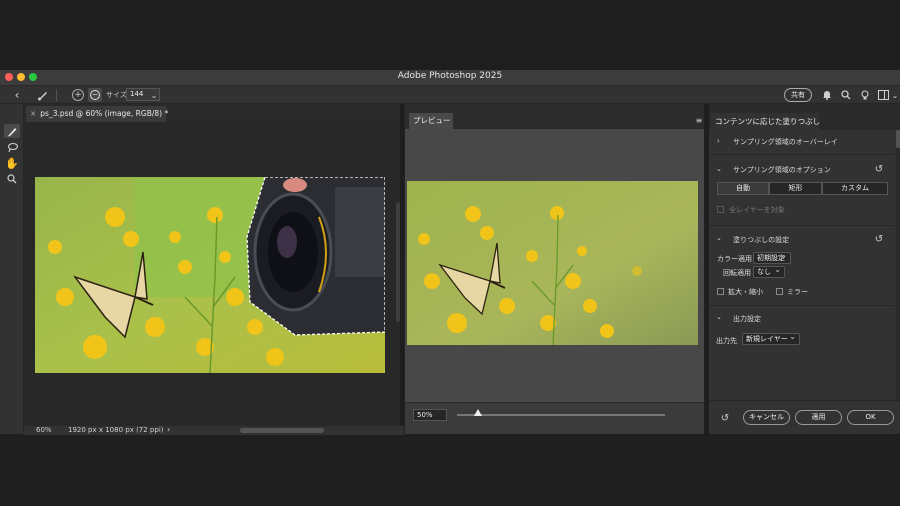 The image size is (900, 506). I want to click on mirror-checkbox, so click(779, 291).